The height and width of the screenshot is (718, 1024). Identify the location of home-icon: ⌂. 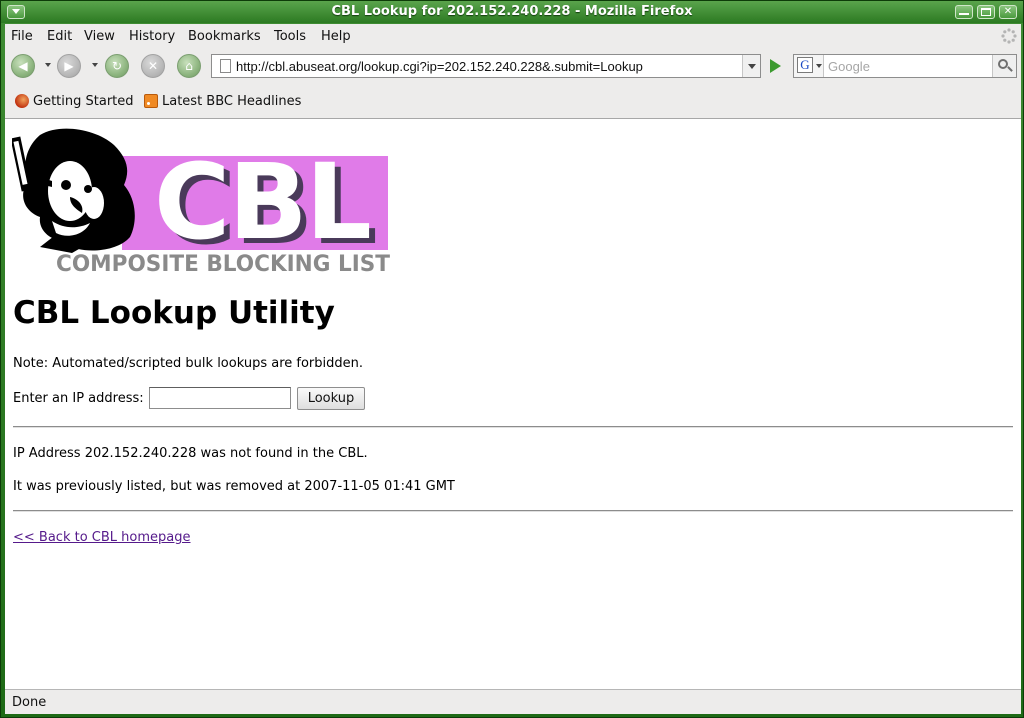
(189, 66).